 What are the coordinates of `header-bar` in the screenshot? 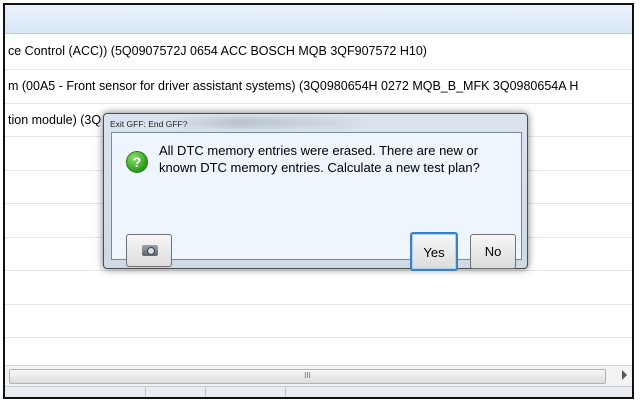 It's located at (318, 19).